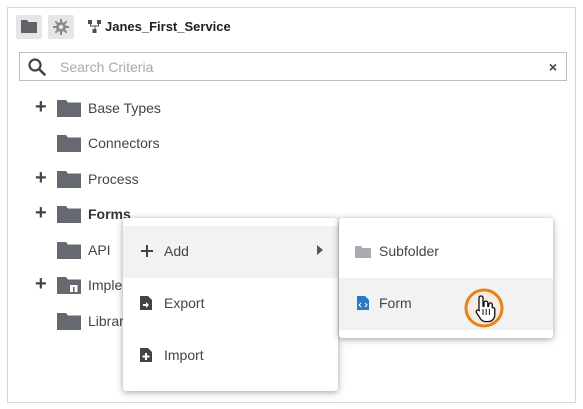 The width and height of the screenshot is (583, 409). Describe the element at coordinates (446, 252) in the screenshot. I see `submenu-item-subfolder: Subfolder` at that location.